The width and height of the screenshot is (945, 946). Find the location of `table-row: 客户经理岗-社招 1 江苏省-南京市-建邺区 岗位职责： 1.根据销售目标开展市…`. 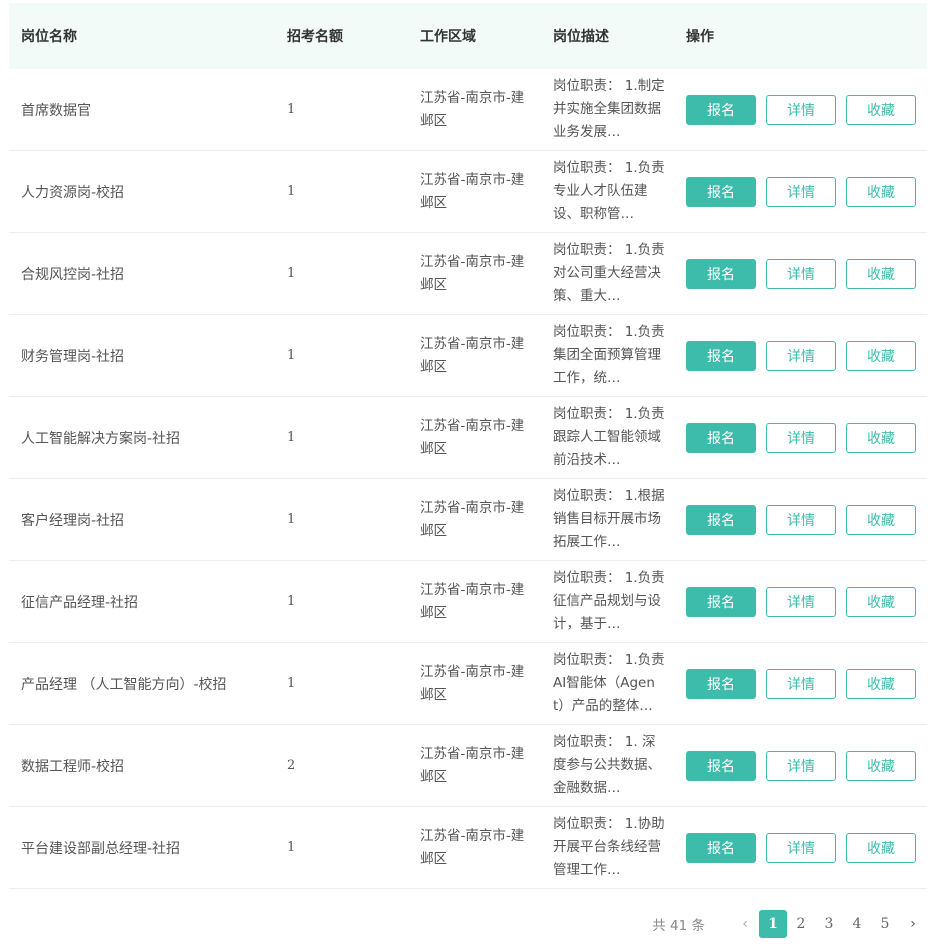

table-row: 客户经理岗-社招 1 江苏省-南京市-建邺区 岗位职责： 1.根据销售目标开展市… is located at coordinates (468, 520).